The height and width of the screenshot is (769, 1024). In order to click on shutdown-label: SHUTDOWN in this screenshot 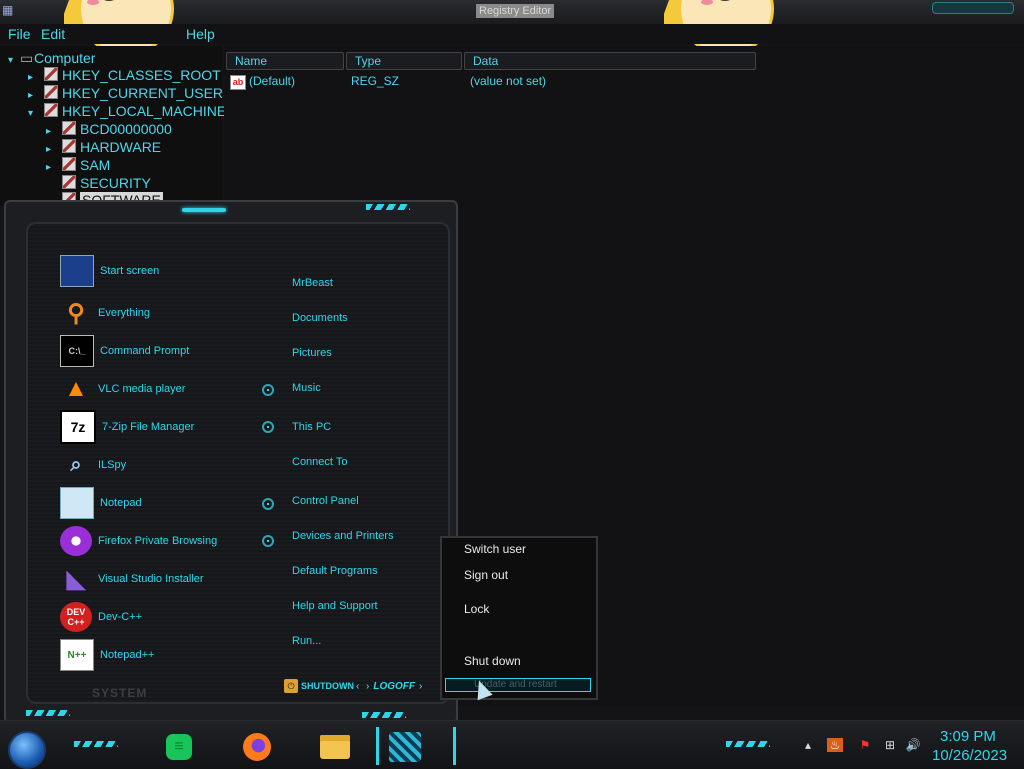, I will do `click(327, 686)`.